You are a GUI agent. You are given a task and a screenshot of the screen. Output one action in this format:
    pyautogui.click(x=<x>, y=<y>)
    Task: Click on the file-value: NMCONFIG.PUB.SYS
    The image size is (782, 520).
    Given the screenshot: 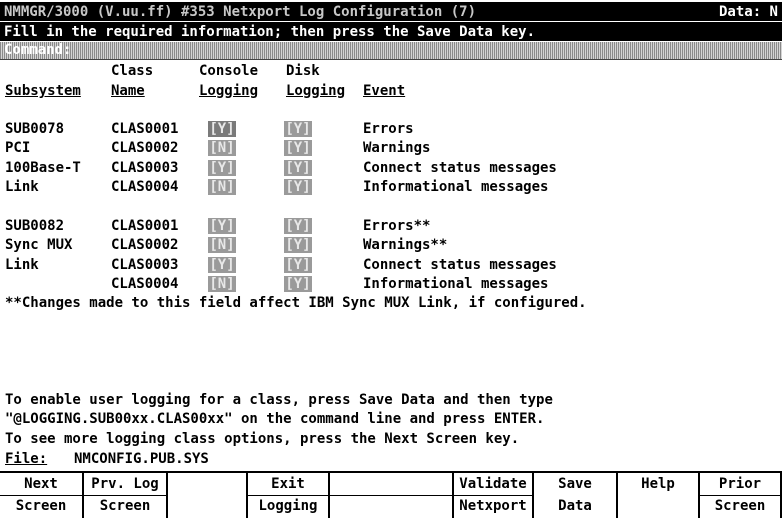 What is the action you would take?
    pyautogui.click(x=141, y=459)
    